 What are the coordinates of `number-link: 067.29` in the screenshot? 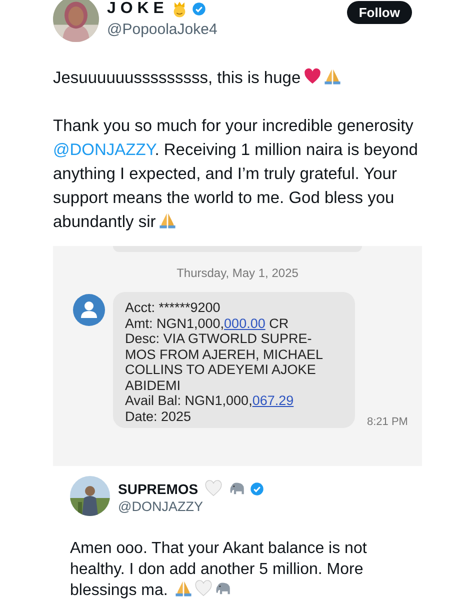 It's located at (273, 400).